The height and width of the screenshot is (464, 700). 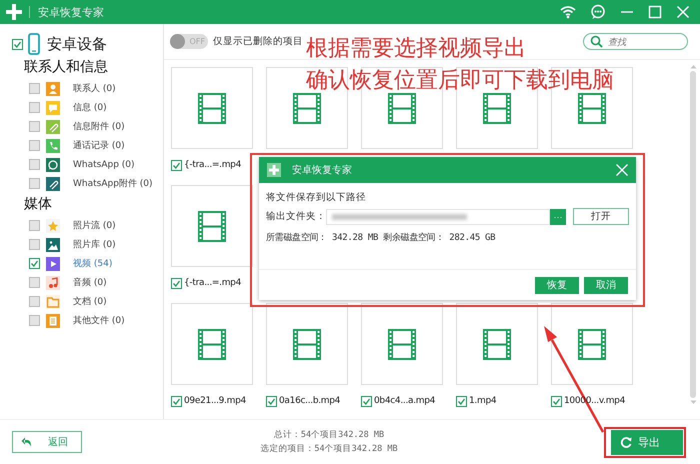 I want to click on file-name: 09e21...9.mp4, so click(x=215, y=401).